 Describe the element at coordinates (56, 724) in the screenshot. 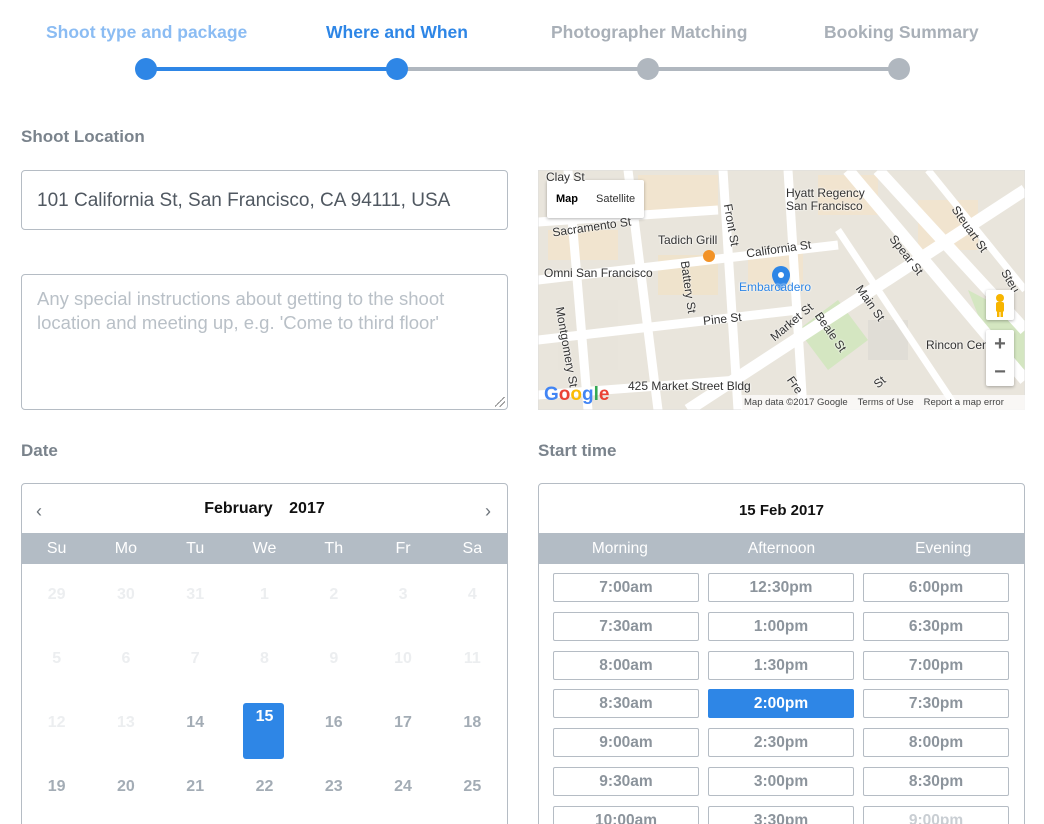

I see `calendar-day: 12` at that location.